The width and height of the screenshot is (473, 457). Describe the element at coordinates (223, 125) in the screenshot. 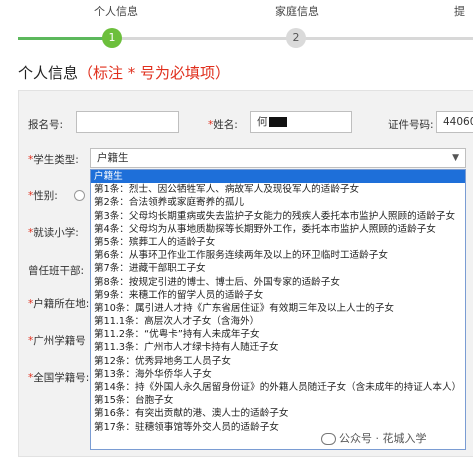

I see `name-label: *姓名:` at that location.